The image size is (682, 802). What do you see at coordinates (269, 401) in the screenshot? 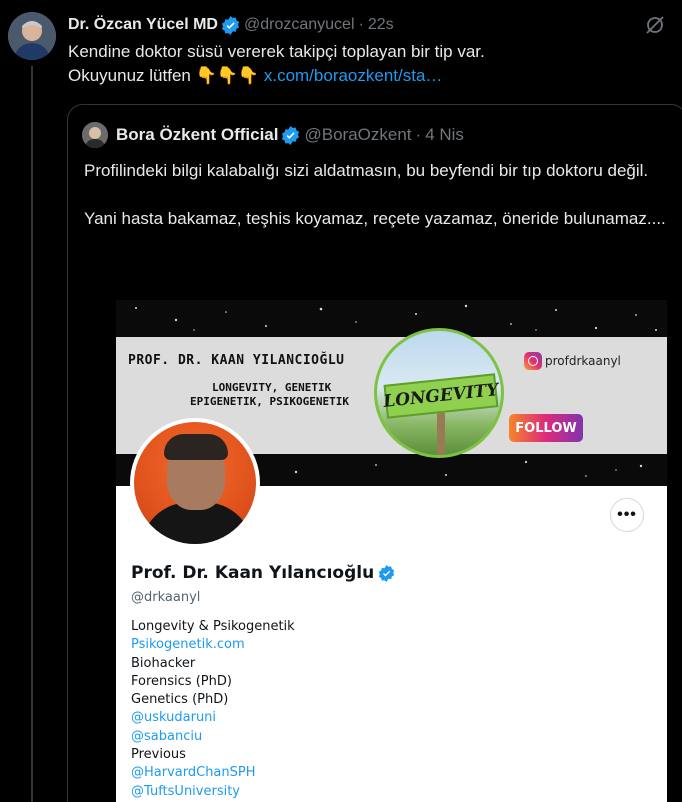
I see `banner-subtitle-2: EPIGENETIK, PSIKOGENETIK` at bounding box center [269, 401].